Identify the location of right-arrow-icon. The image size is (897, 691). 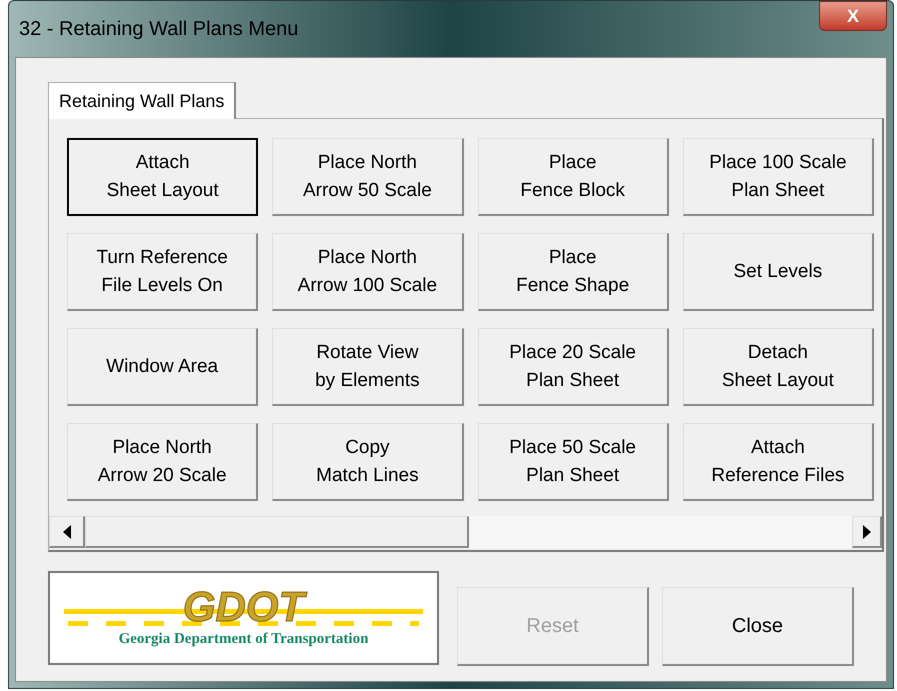
(866, 531).